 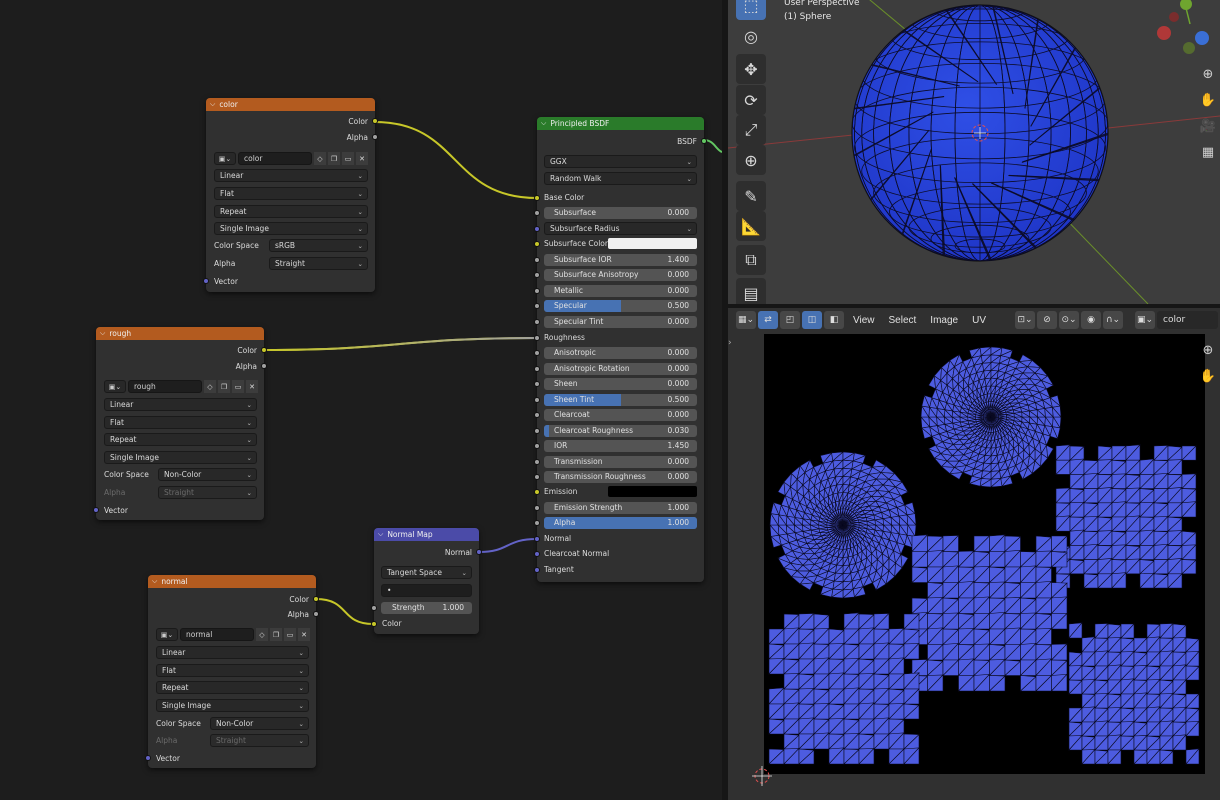 I want to click on color-space-dropdown: Non-Color ⌄, so click(x=259, y=723).